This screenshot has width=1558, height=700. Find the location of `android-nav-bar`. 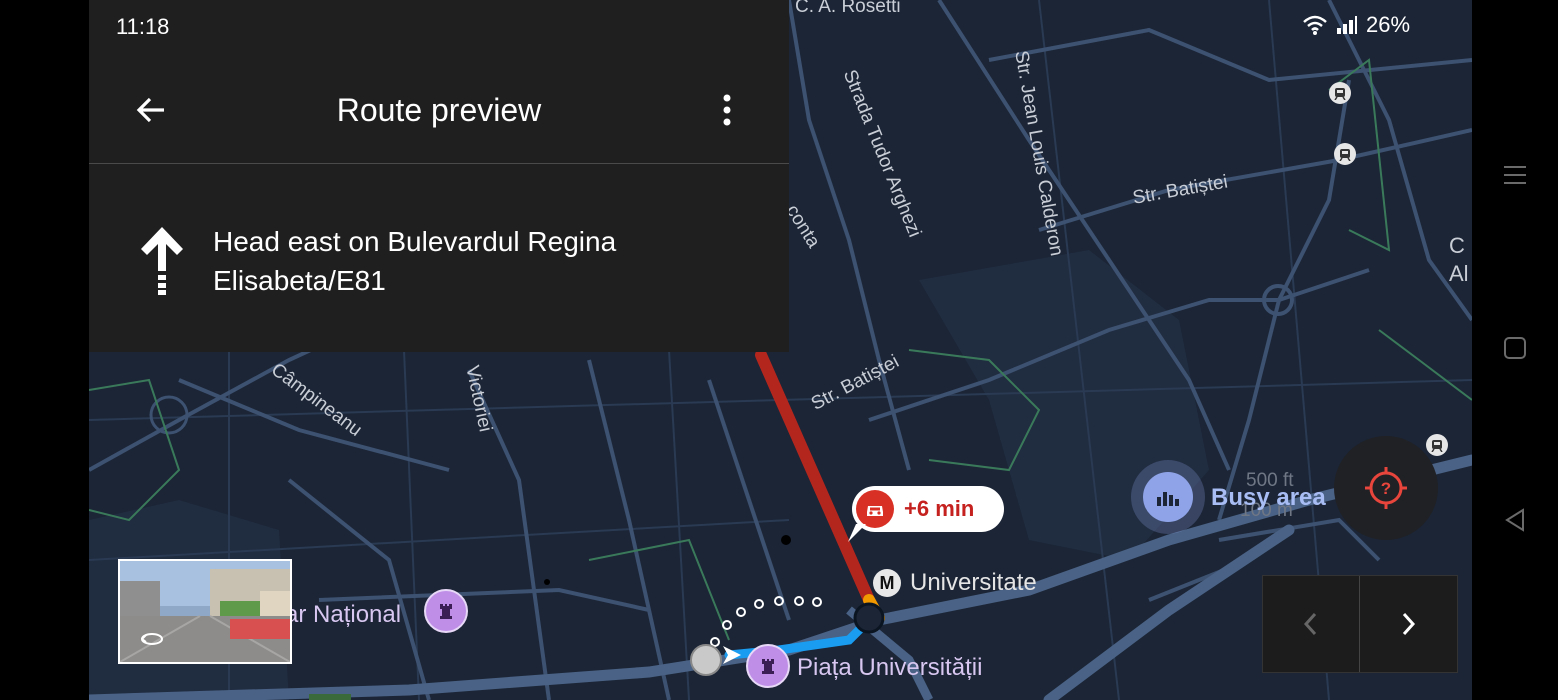

android-nav-bar is located at coordinates (1515, 350).